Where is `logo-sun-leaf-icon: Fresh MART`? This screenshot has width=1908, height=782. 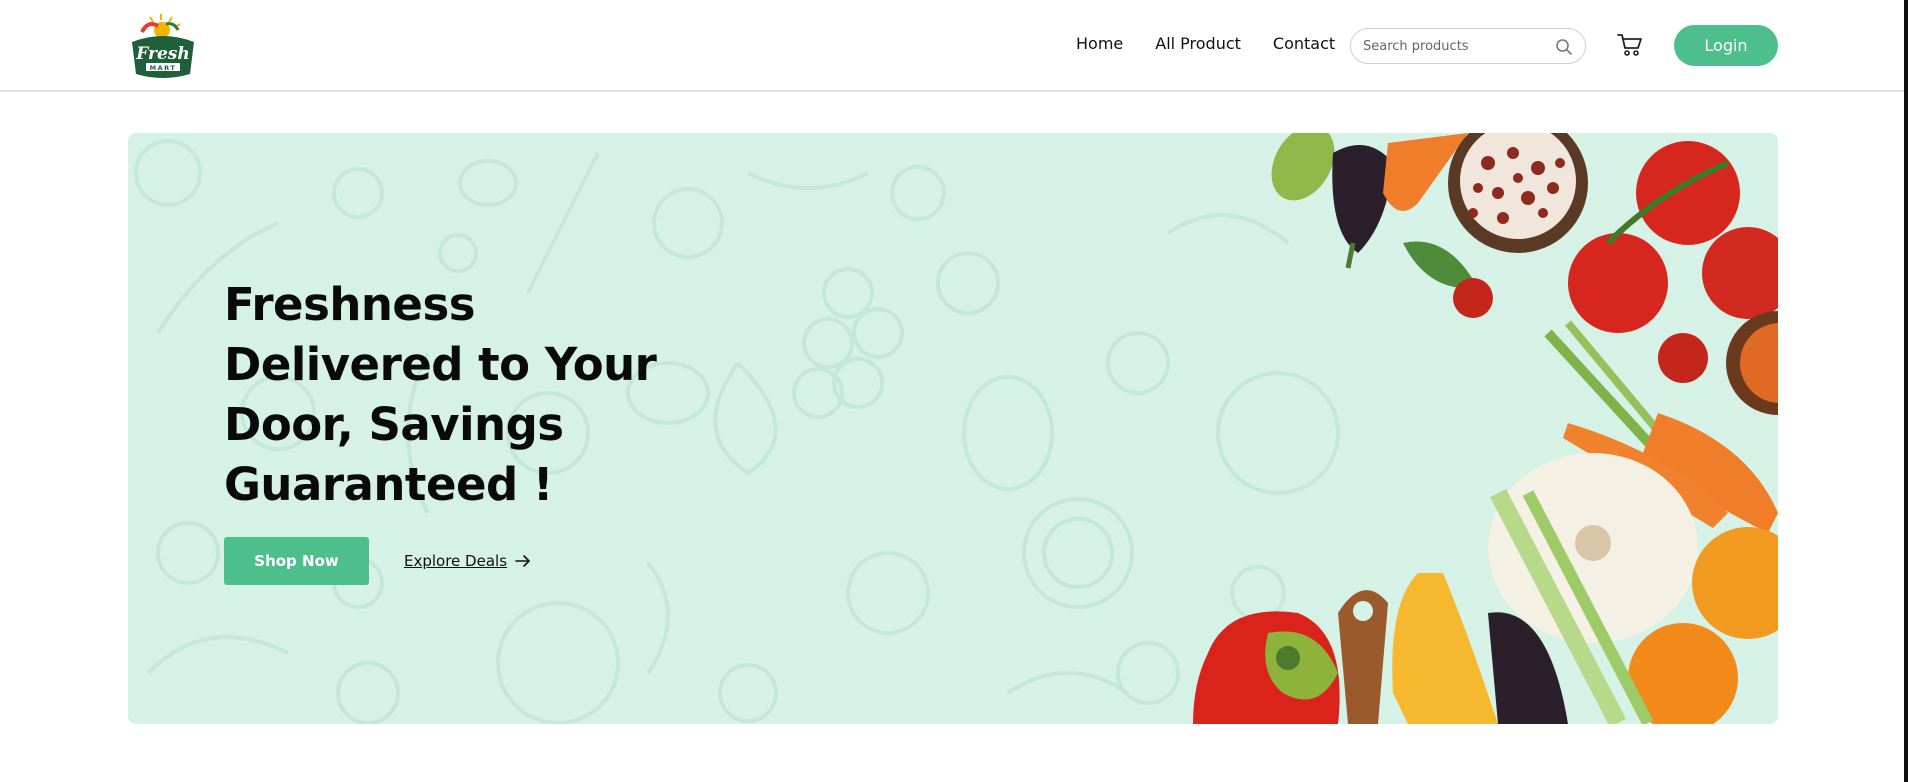
logo-sun-leaf-icon: Fresh MART is located at coordinates (163, 46).